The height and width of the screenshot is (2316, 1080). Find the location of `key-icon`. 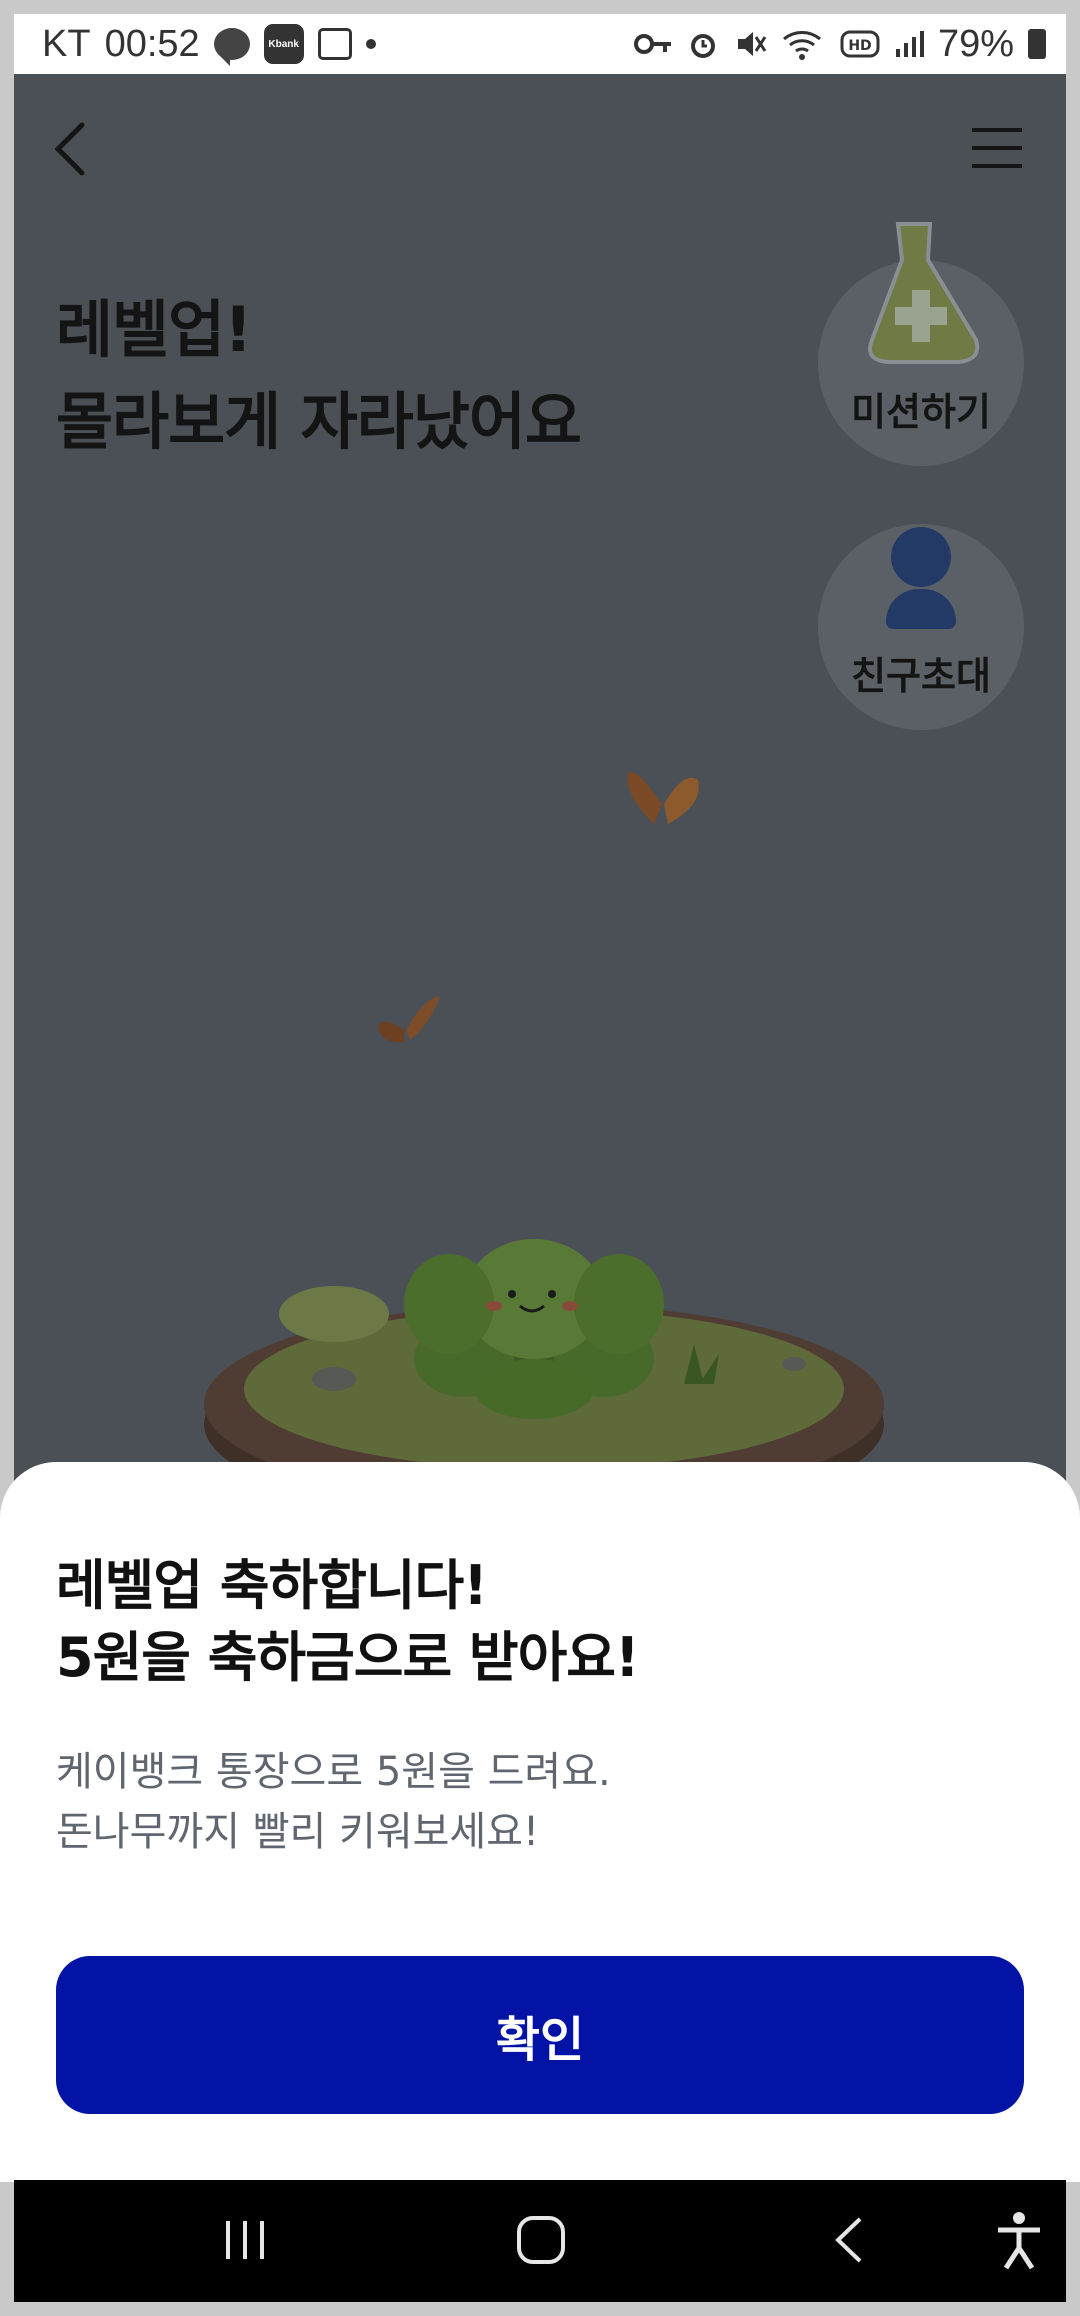

key-icon is located at coordinates (652, 44).